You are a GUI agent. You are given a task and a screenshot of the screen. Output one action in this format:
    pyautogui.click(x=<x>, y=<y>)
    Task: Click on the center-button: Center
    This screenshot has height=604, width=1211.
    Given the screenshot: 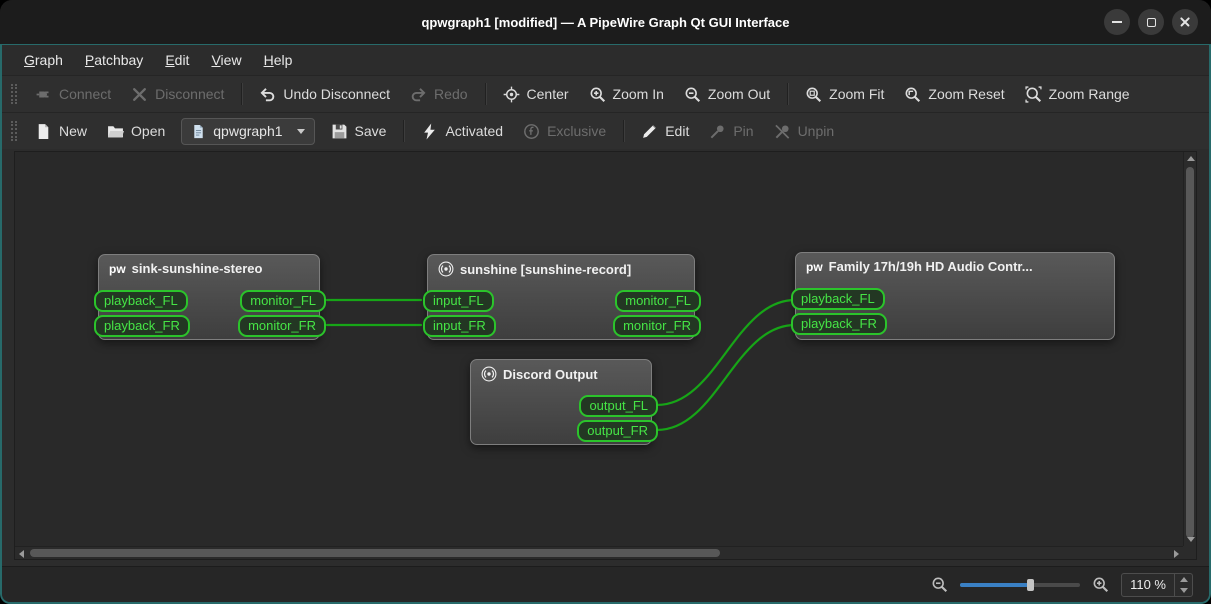 What is the action you would take?
    pyautogui.click(x=536, y=94)
    